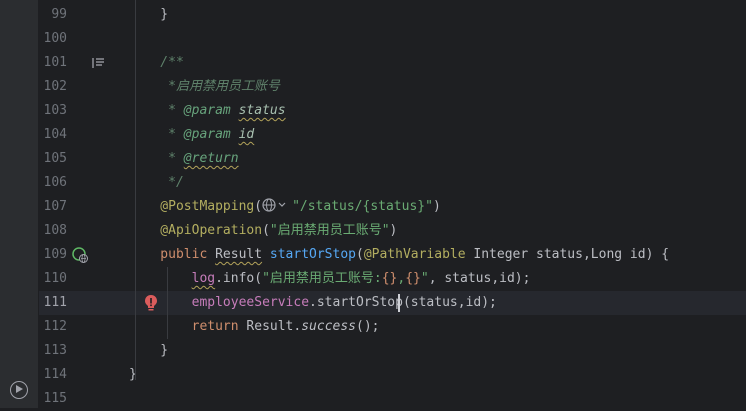 The width and height of the screenshot is (746, 411). I want to click on code-token: status, so click(262, 110).